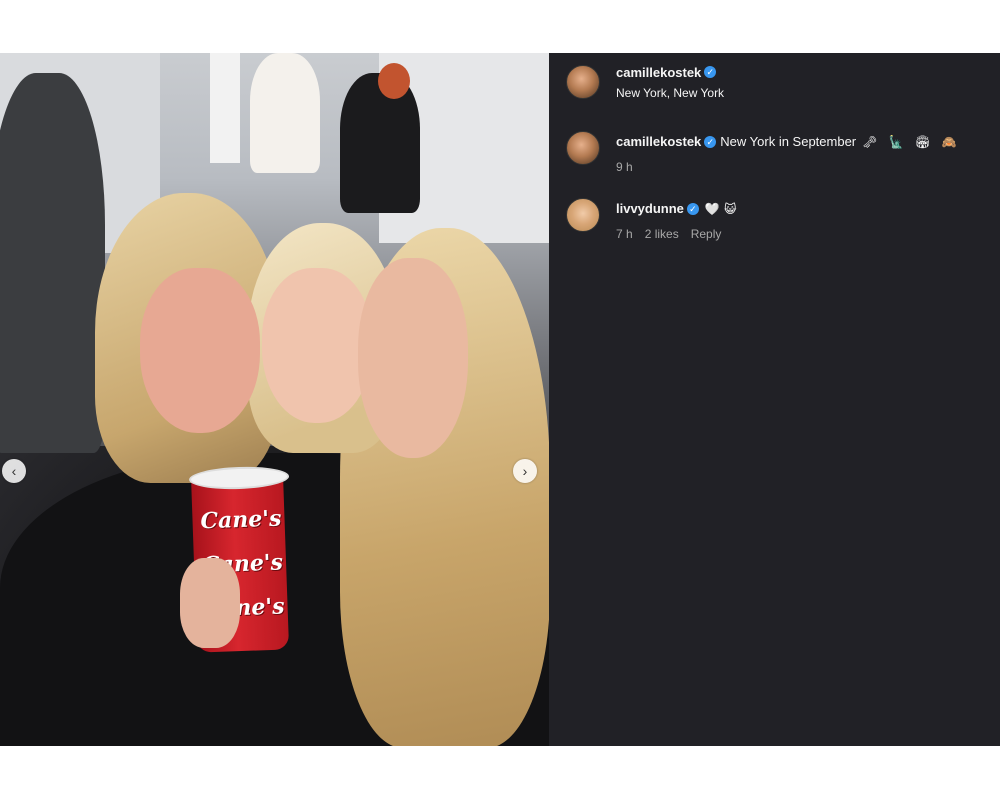  What do you see at coordinates (210, 603) in the screenshot?
I see `photo-hand` at bounding box center [210, 603].